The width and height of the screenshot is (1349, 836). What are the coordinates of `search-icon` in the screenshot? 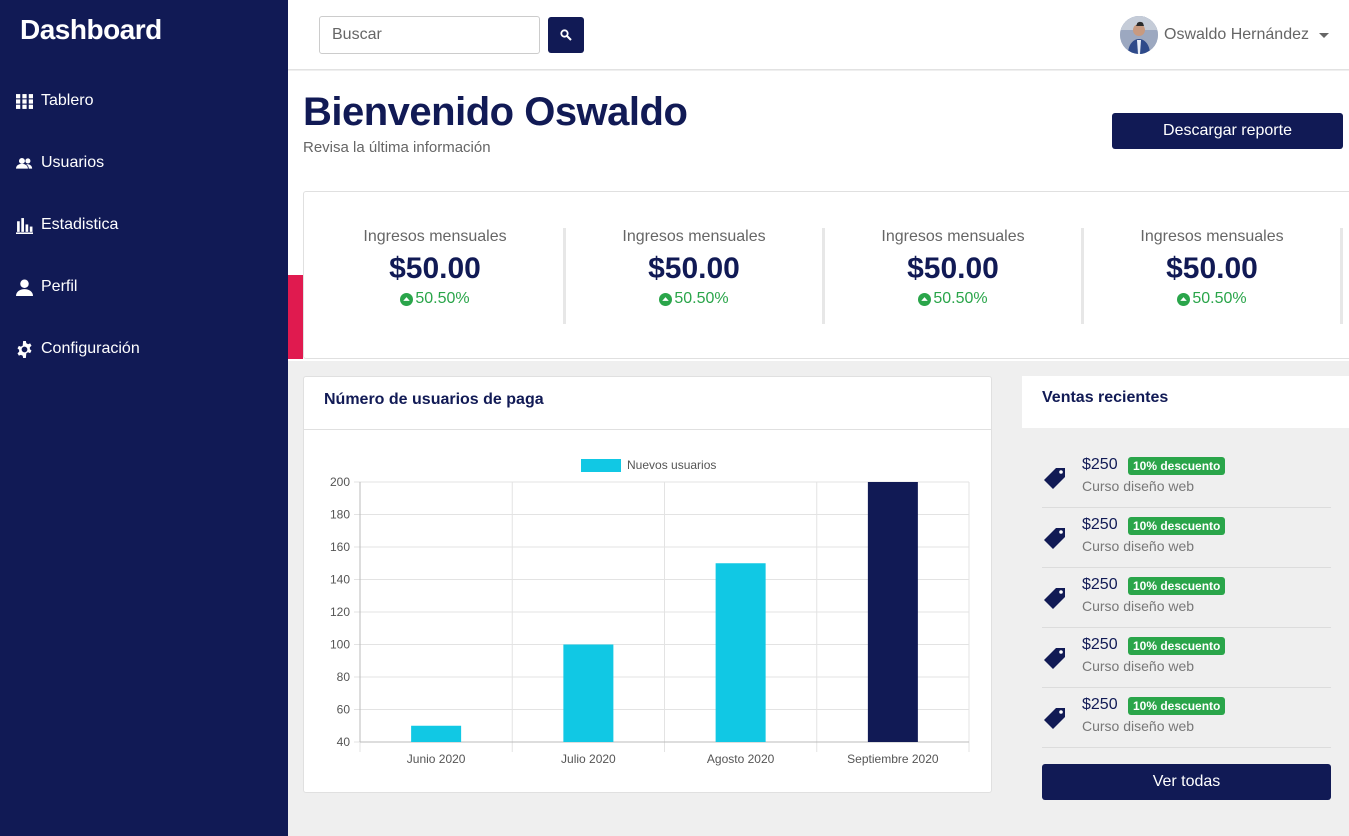 It's located at (566, 35).